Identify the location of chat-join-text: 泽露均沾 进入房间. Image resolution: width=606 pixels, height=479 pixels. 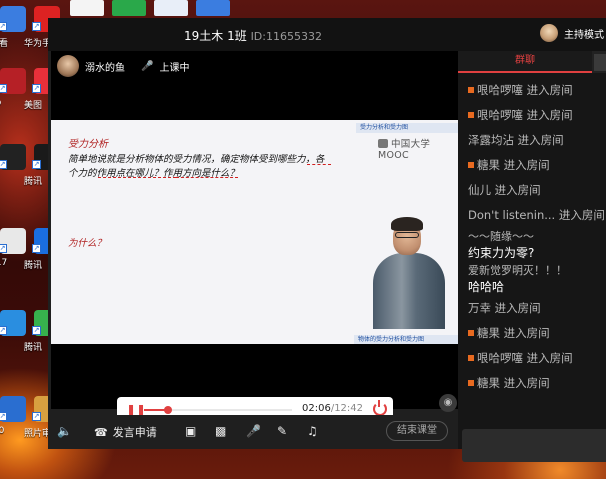
(516, 139).